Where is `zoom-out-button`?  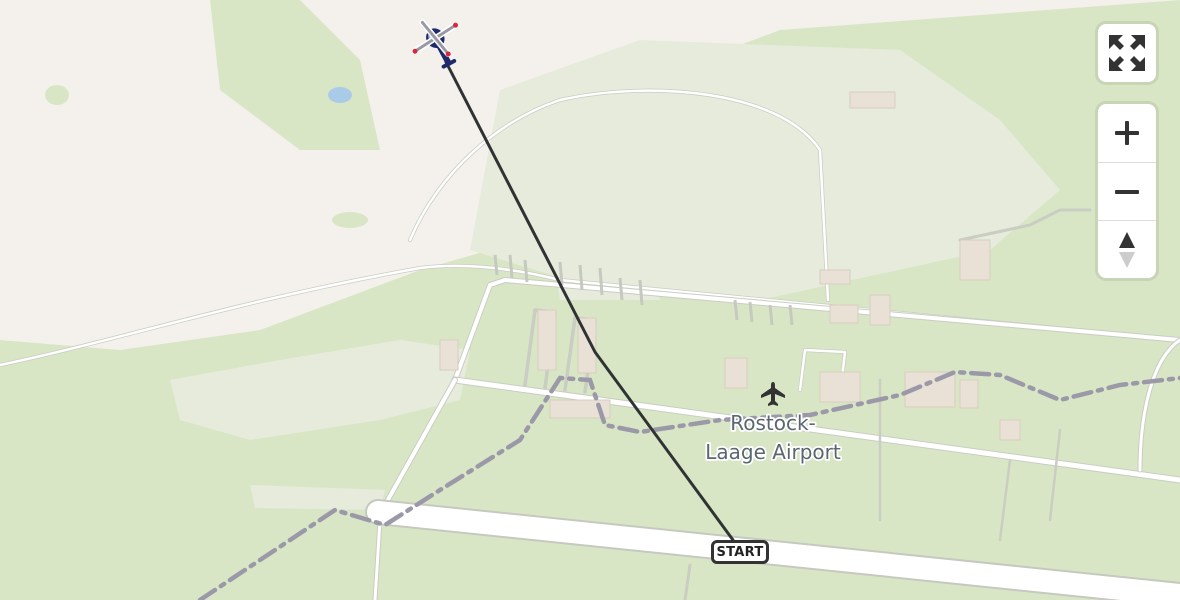
zoom-out-button is located at coordinates (1127, 191).